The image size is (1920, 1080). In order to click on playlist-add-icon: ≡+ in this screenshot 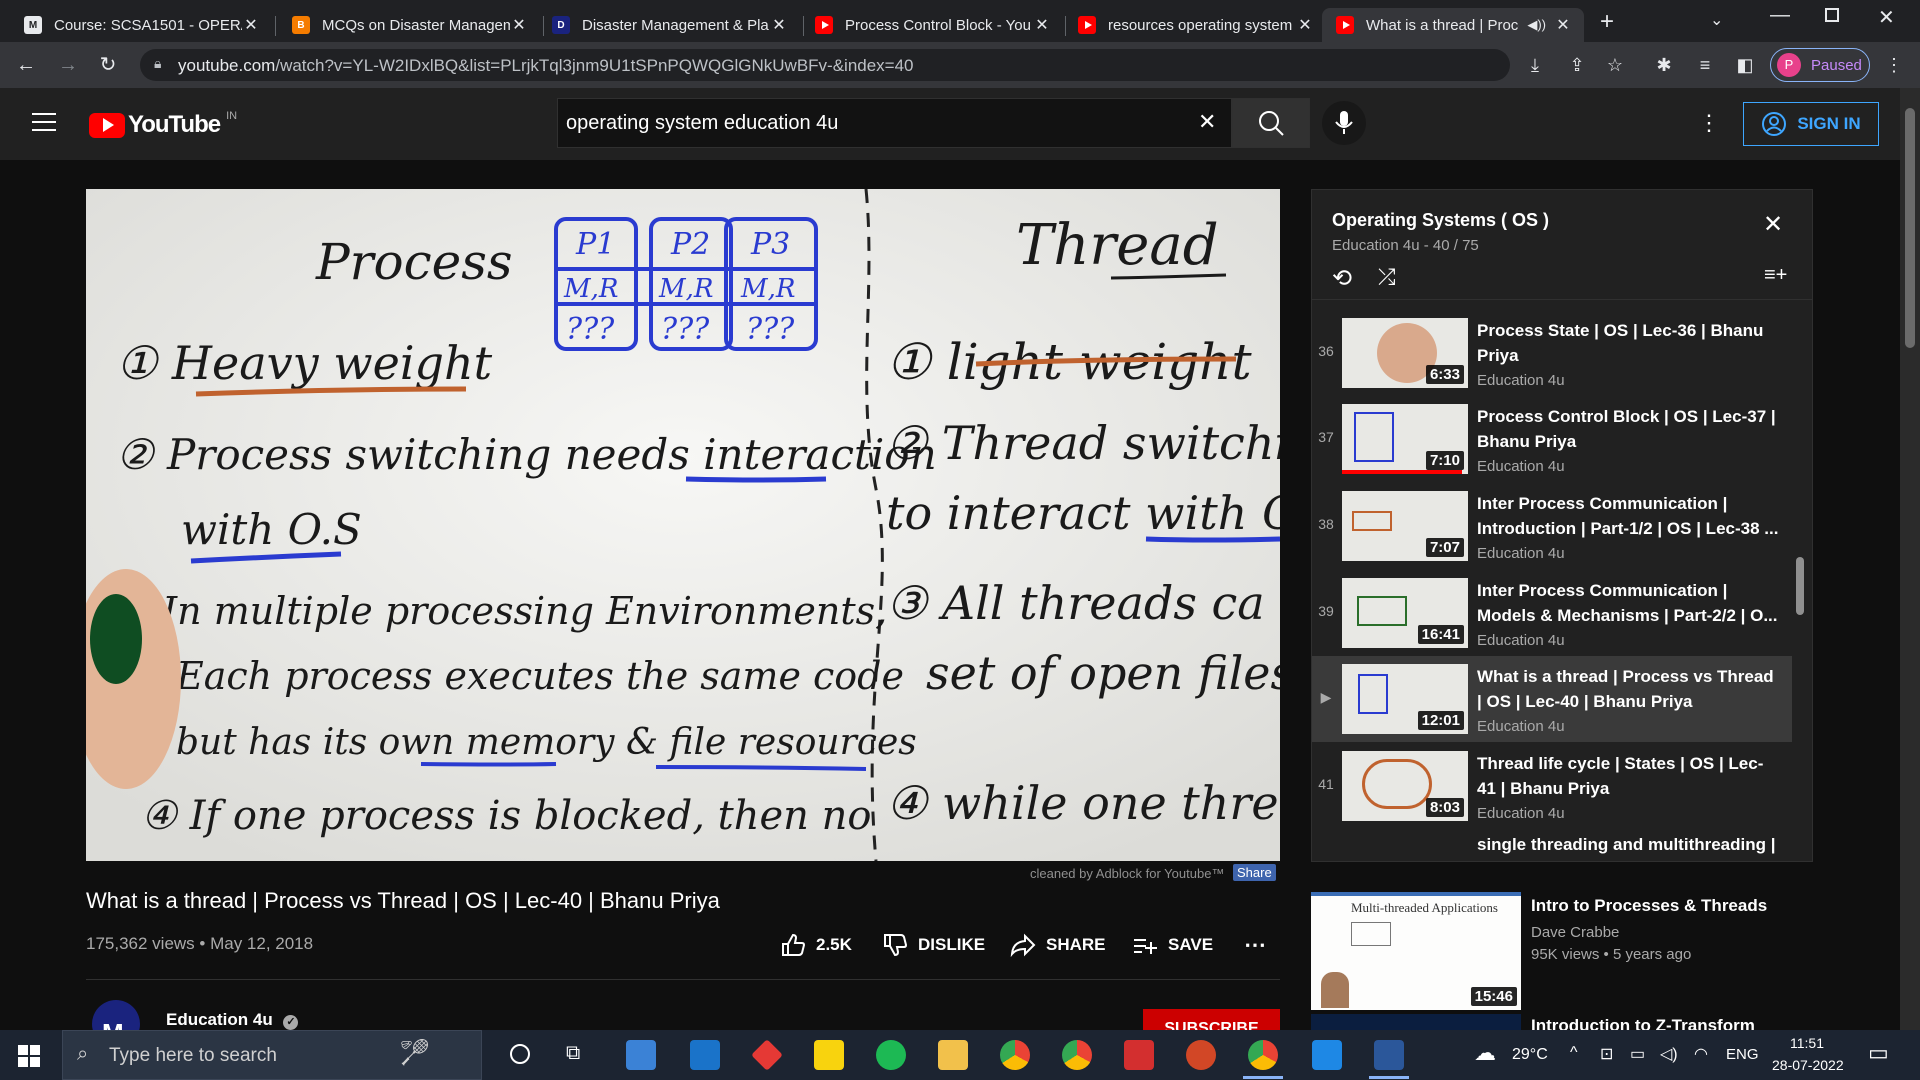, I will do `click(1775, 275)`.